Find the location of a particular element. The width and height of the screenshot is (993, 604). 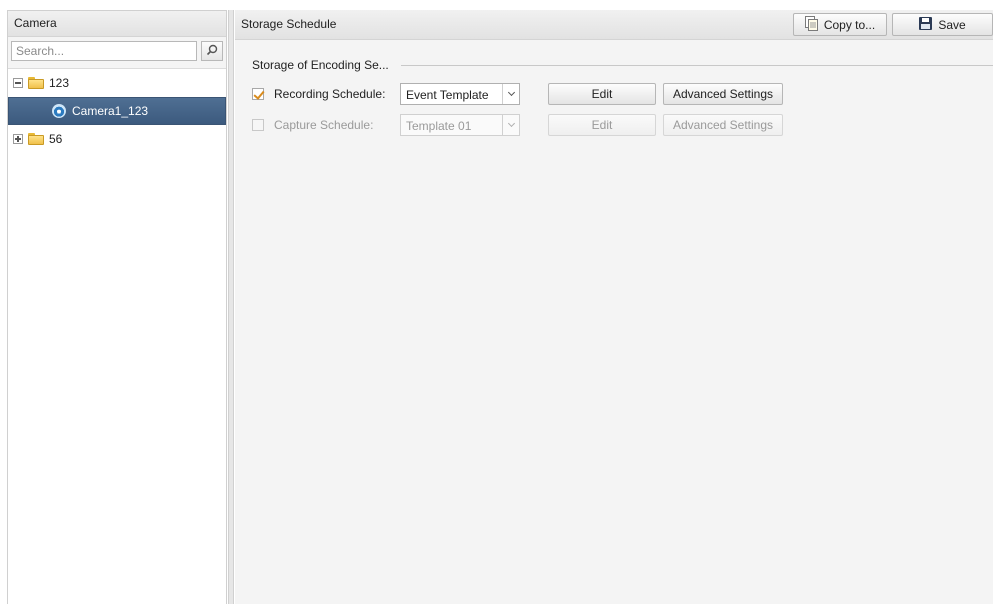

recording-schedule-label: Recording Schedule: is located at coordinates (330, 94).